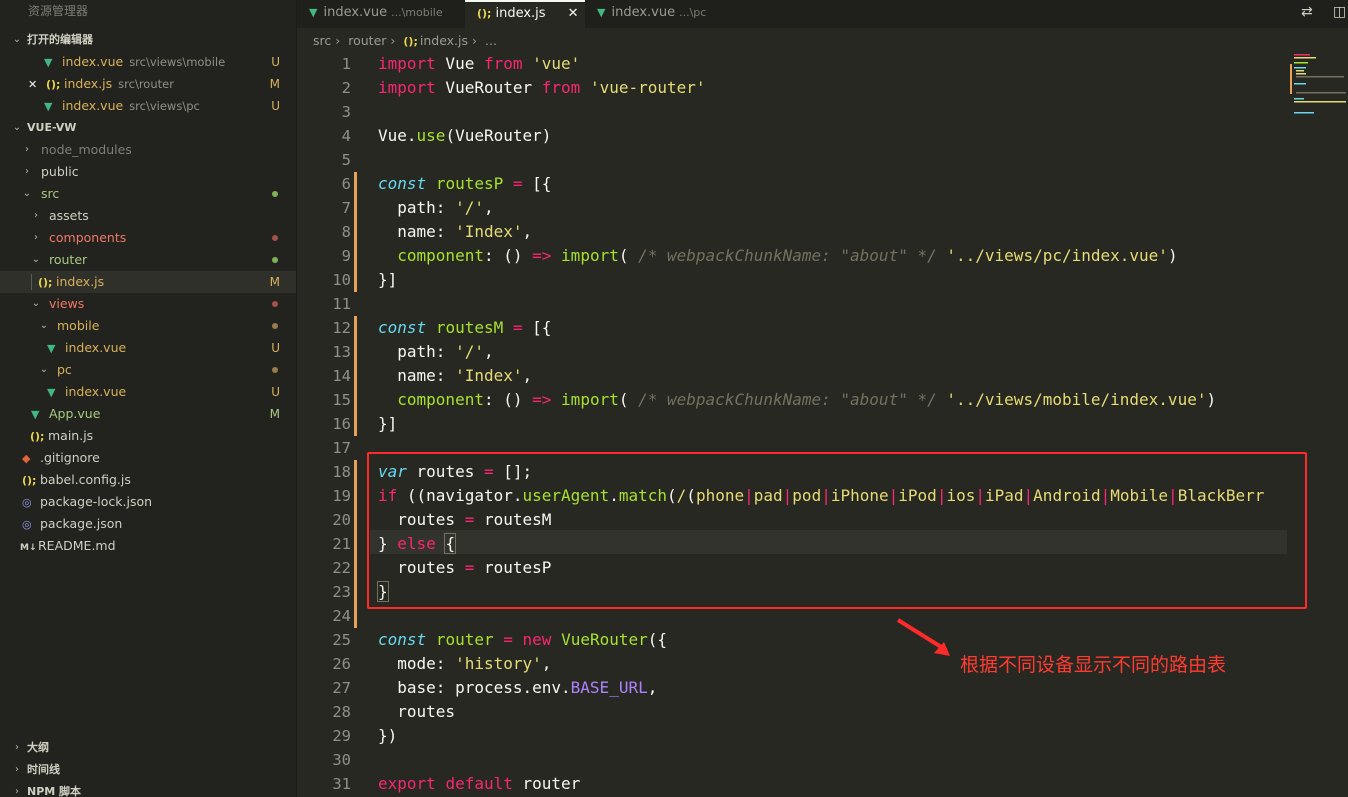 This screenshot has width=1348, height=797. What do you see at coordinates (148, 194) in the screenshot?
I see `tree-folder-src: ⌄ src` at bounding box center [148, 194].